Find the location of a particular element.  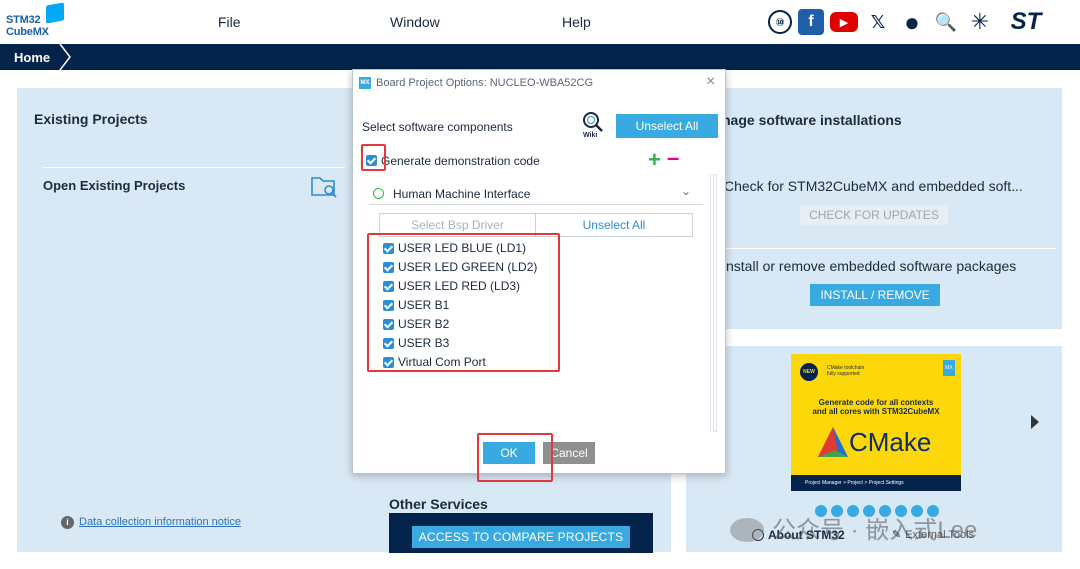

menu-file: File is located at coordinates (229, 22).